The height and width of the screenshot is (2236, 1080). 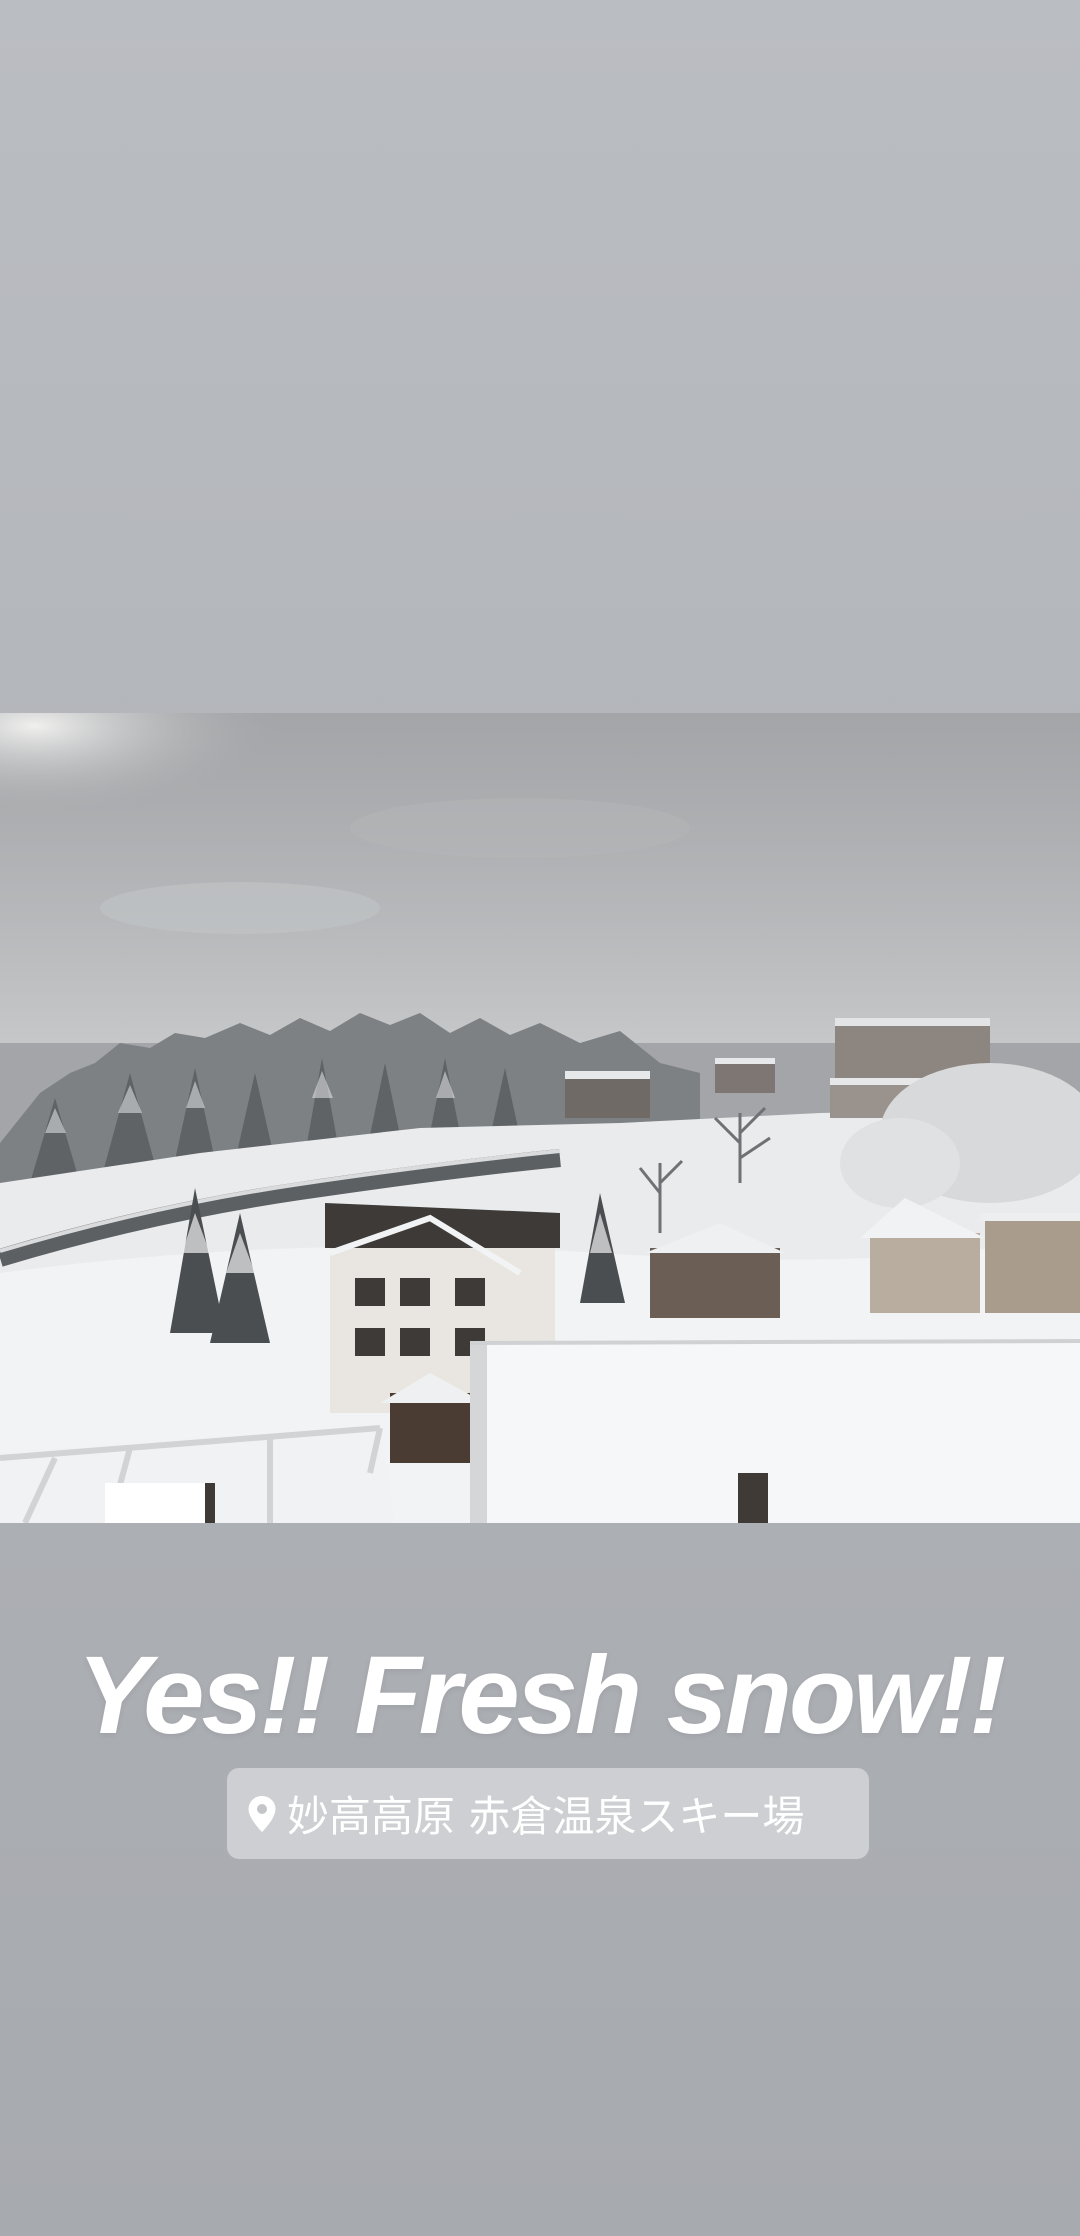 I want to click on location-sticker: 妙高高原 赤倉温泉スキー場, so click(x=548, y=1813).